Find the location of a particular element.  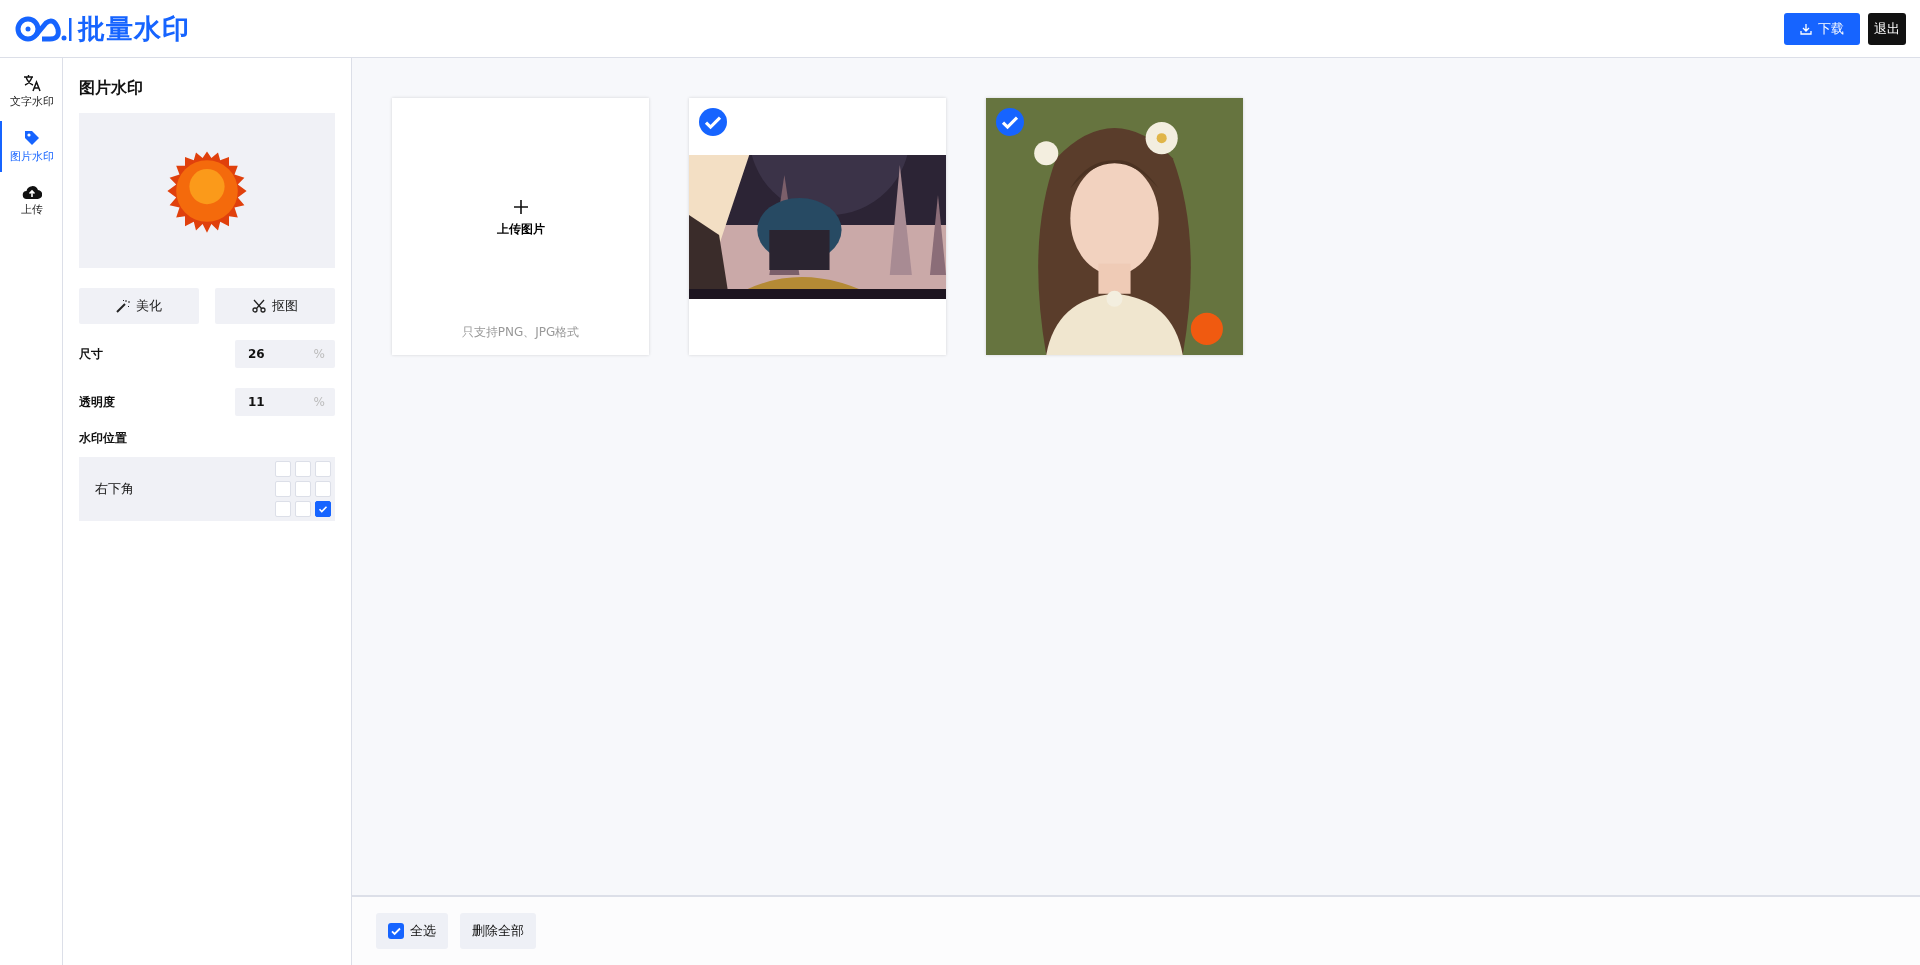

cloud-upload-icon is located at coordinates (32, 192).